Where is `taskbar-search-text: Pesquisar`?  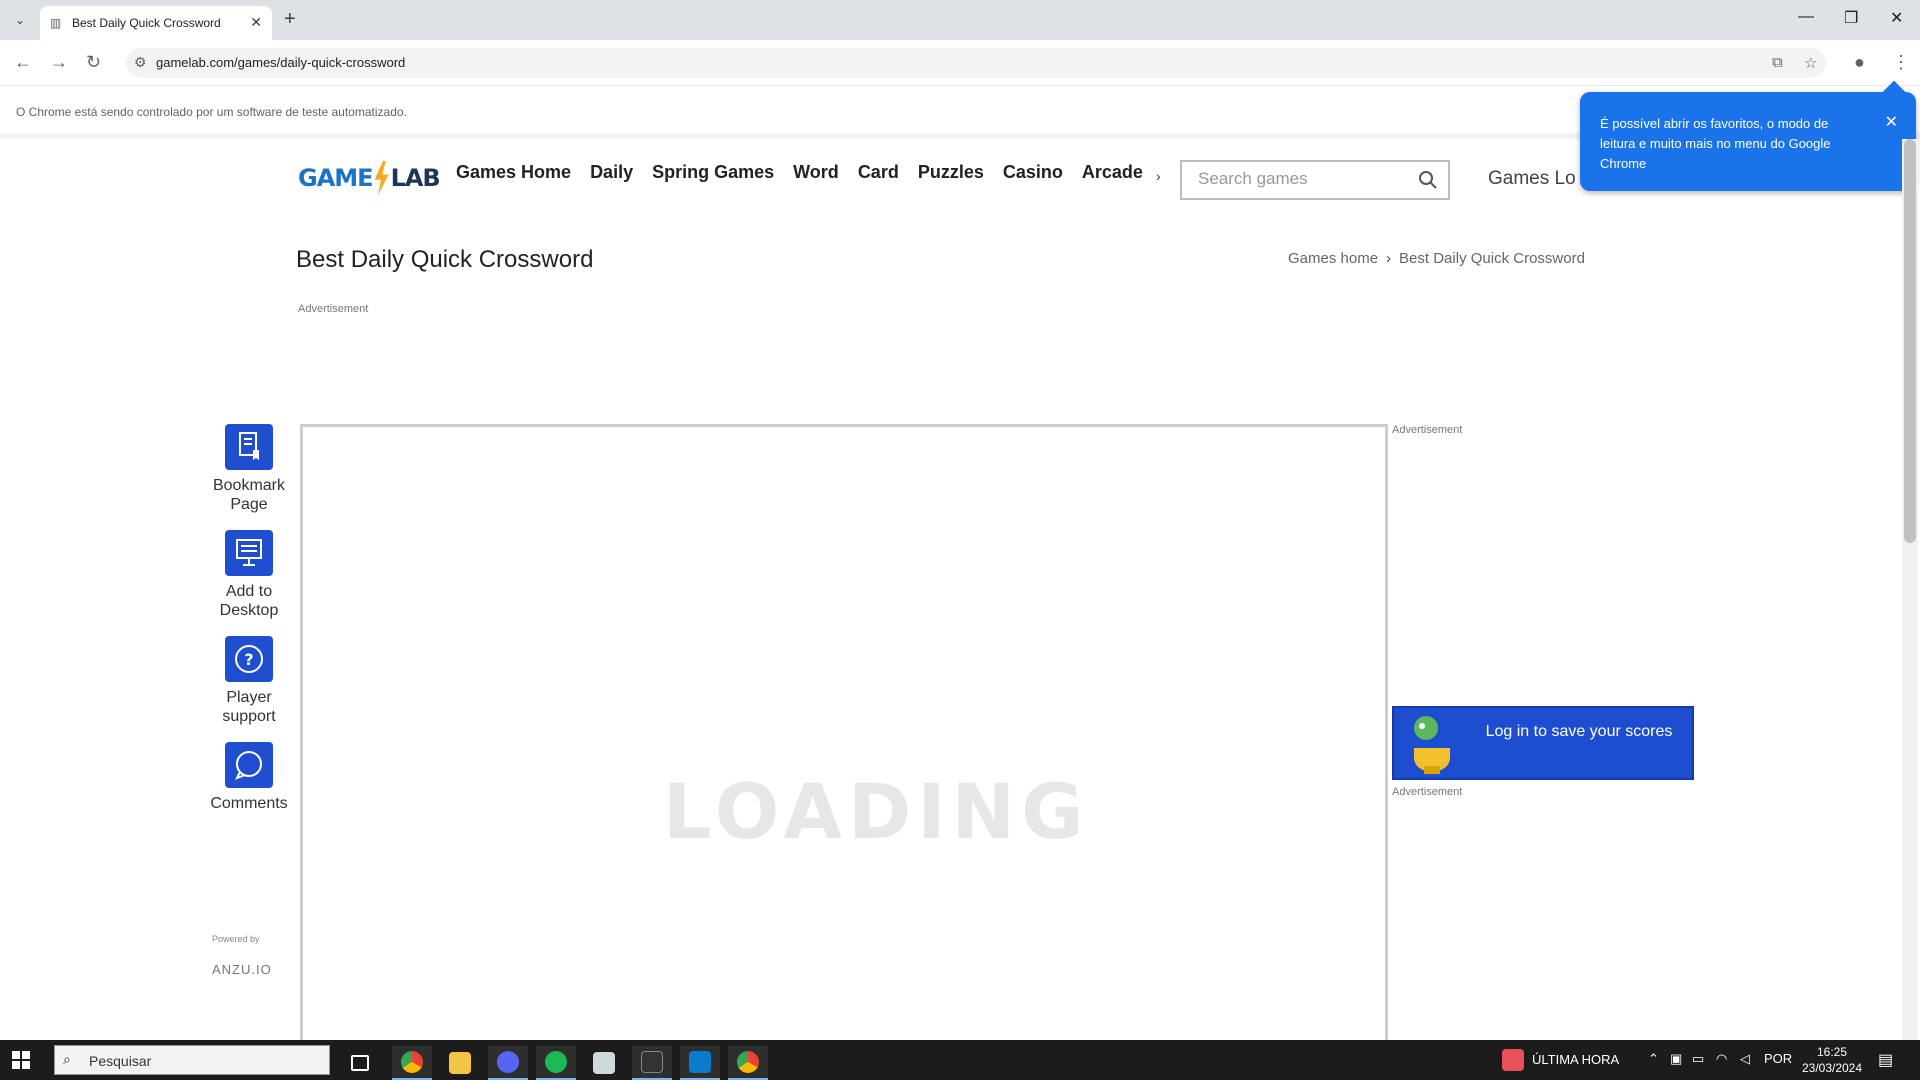
taskbar-search-text: Pesquisar is located at coordinates (120, 1061).